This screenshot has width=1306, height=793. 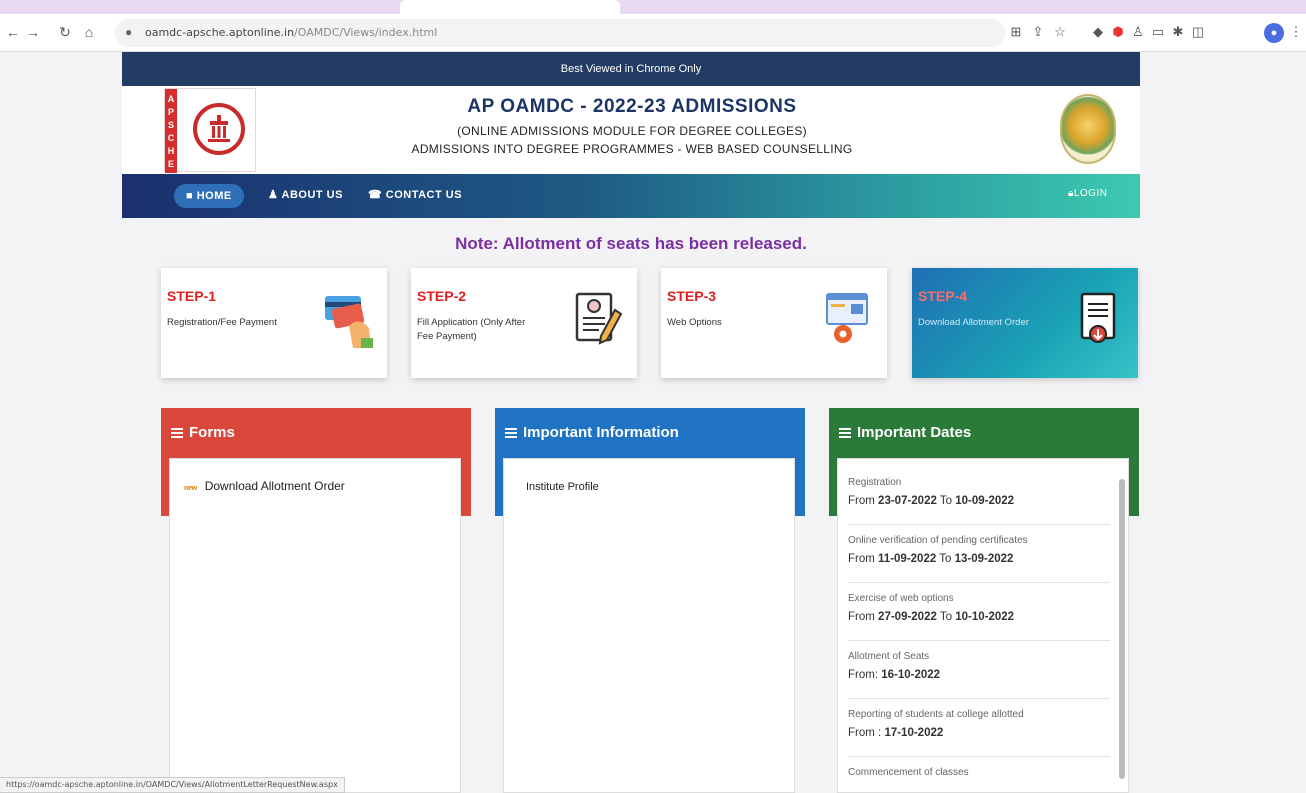 I want to click on step-4-card: STEP-4 Download Allotment Order, so click(x=1025, y=323).